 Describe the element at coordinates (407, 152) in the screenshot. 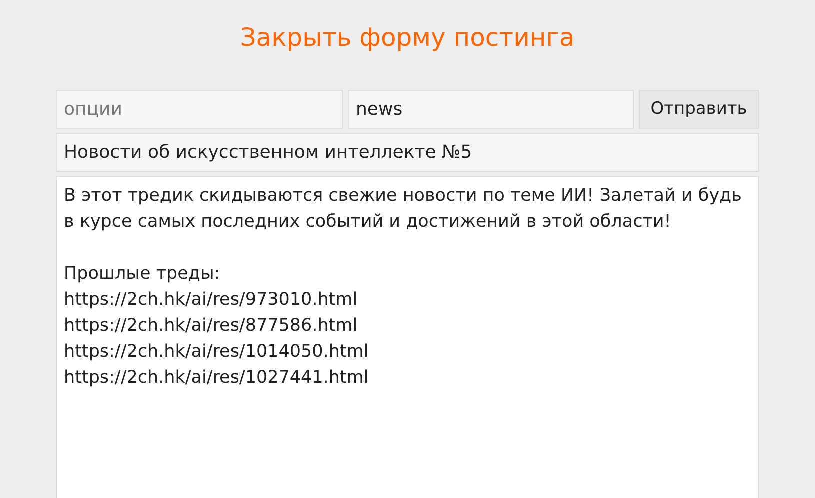

I see `subject-field: Новости об искусственном интеллекте №5` at that location.